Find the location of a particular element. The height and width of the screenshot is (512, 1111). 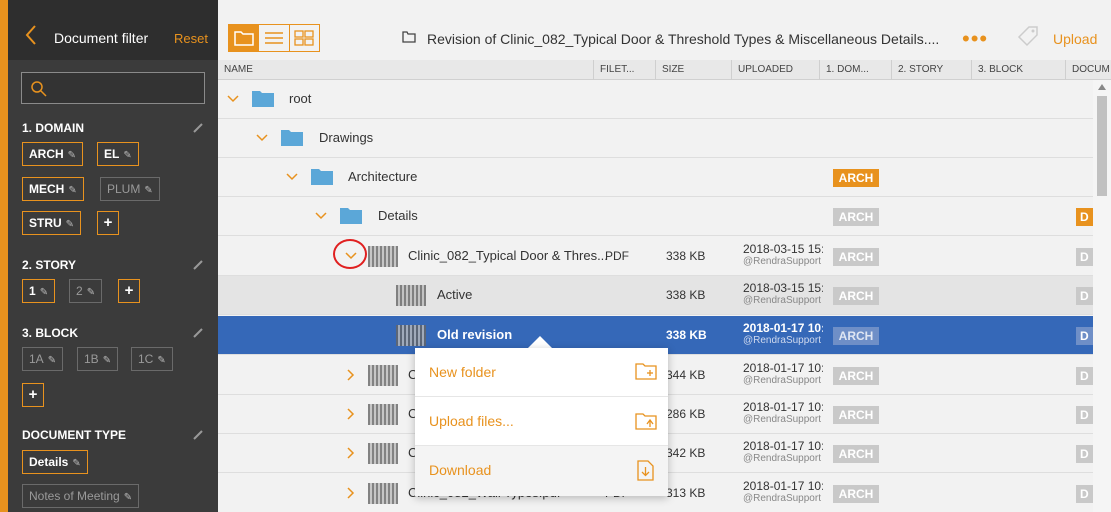

menu-item-download: Download is located at coordinates (541, 471).